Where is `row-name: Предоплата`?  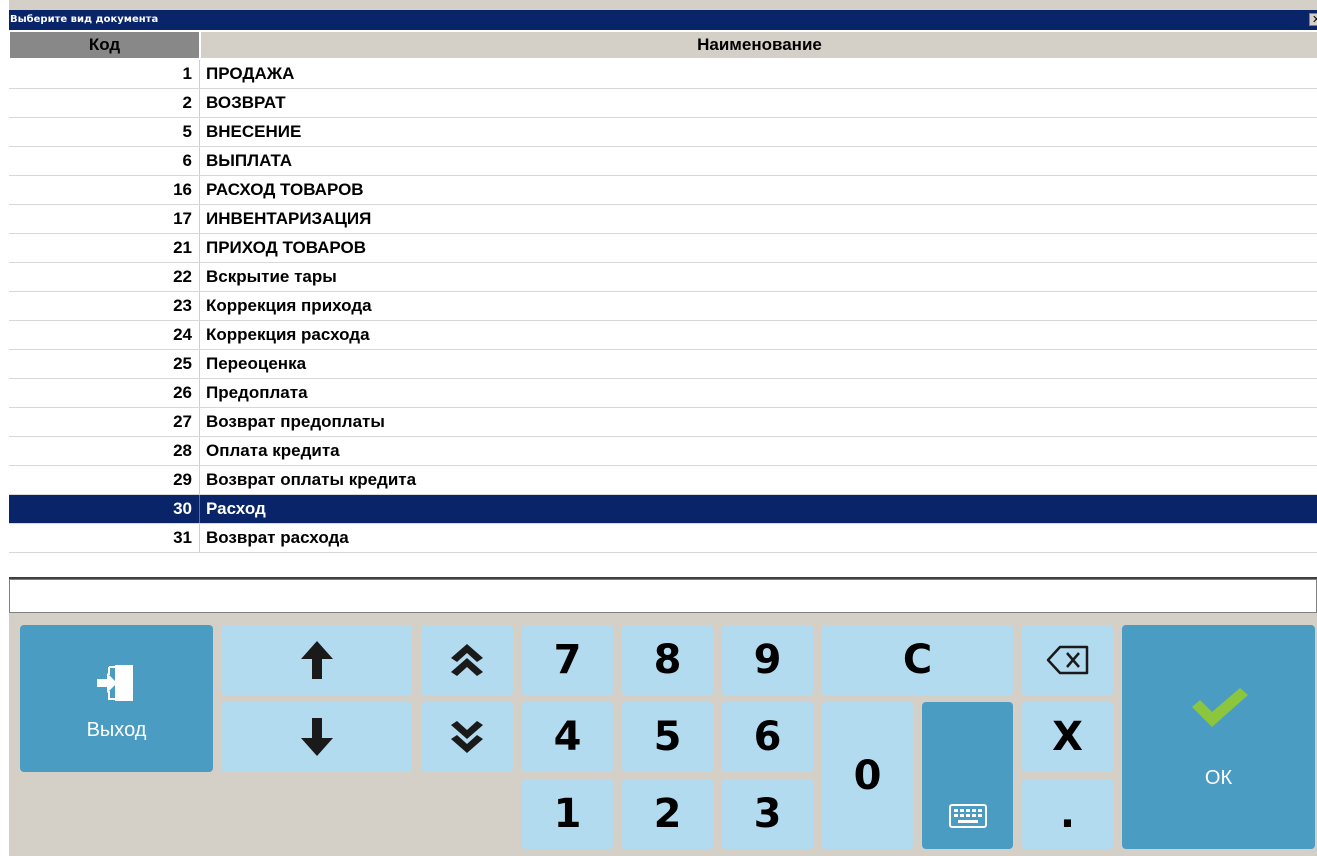 row-name: Предоплата is located at coordinates (257, 392).